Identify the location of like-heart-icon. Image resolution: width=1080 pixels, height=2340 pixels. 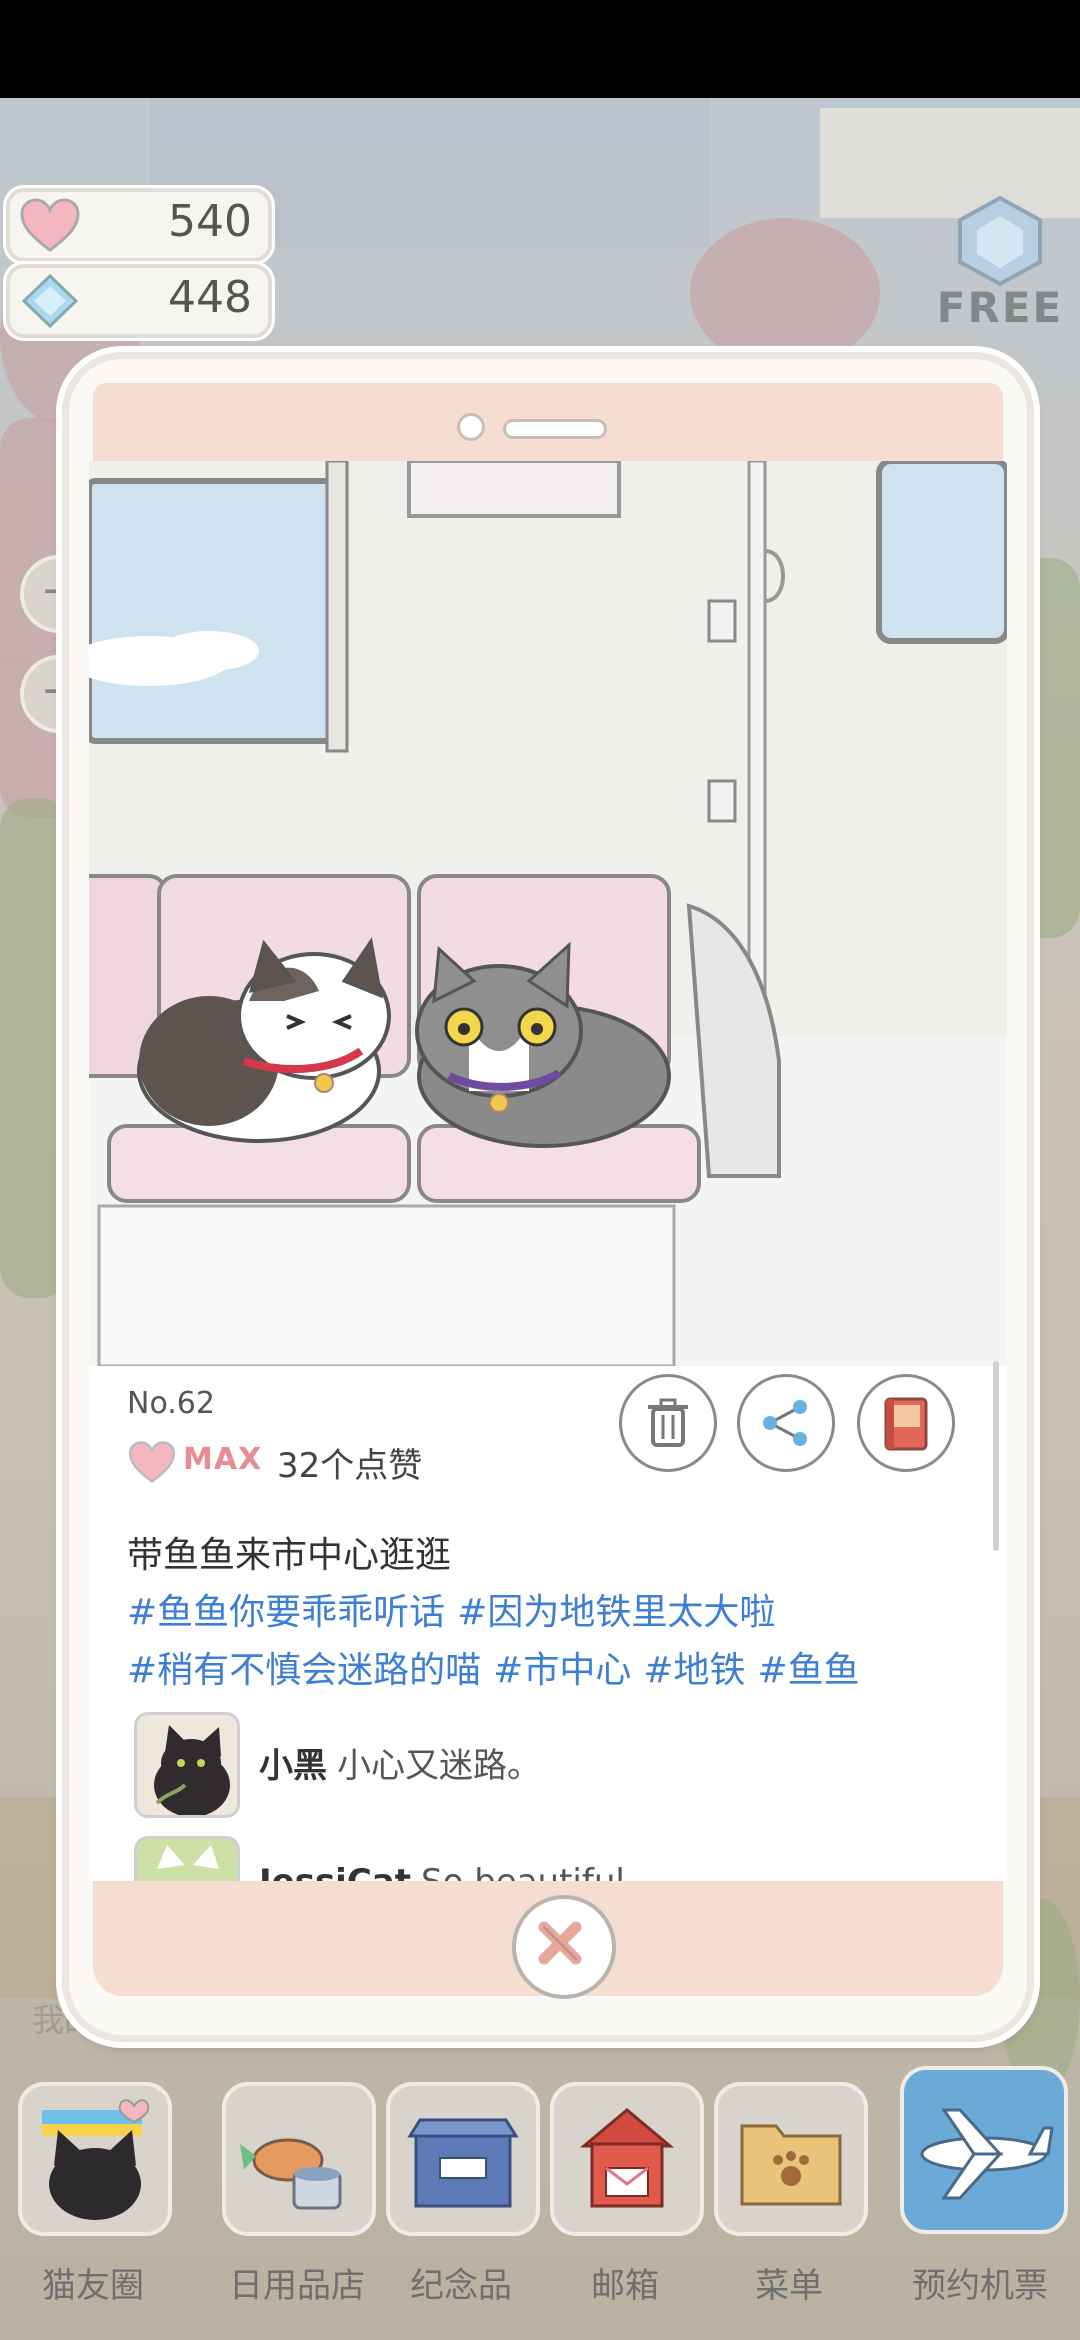
(152, 1462).